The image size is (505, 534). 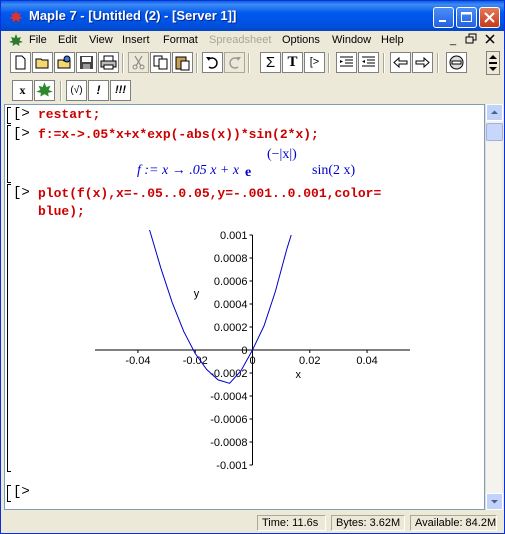 I want to click on outdent-icon, so click(x=346, y=61).